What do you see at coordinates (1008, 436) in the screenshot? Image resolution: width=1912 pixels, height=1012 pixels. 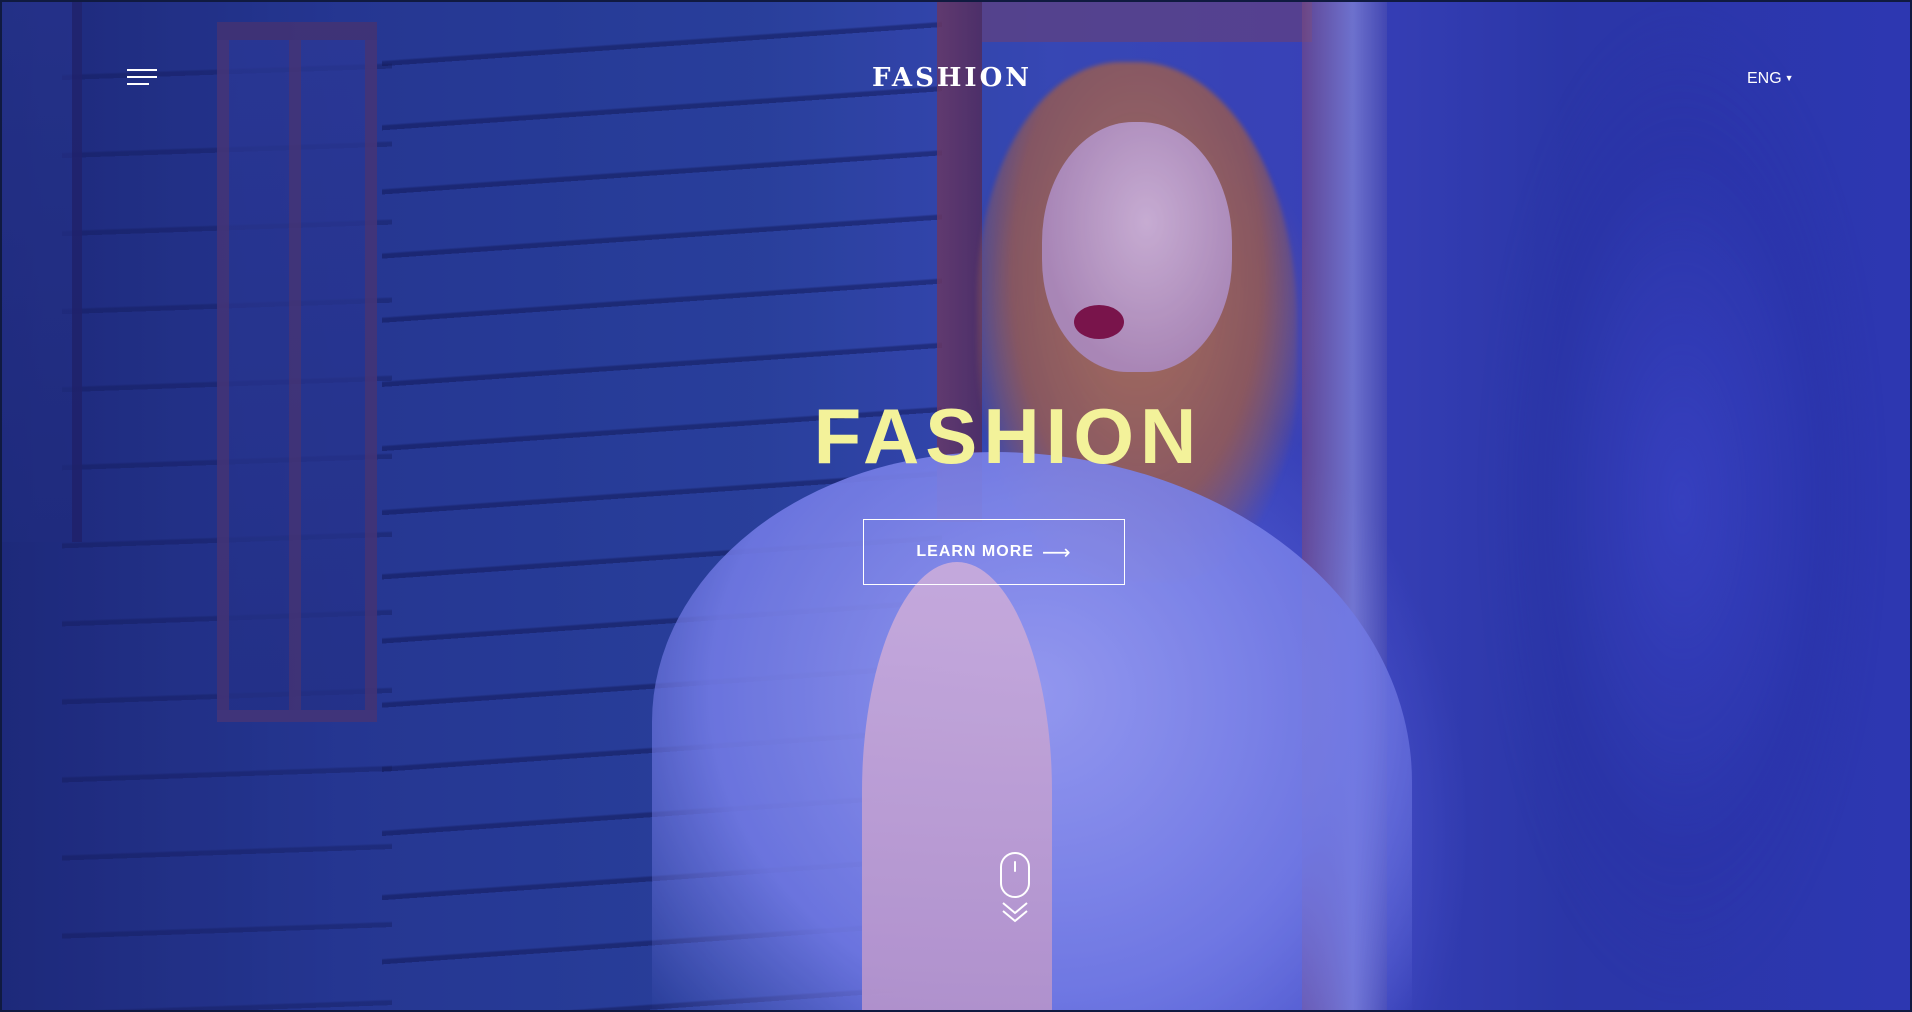 I see `hero-title: FASHION` at bounding box center [1008, 436].